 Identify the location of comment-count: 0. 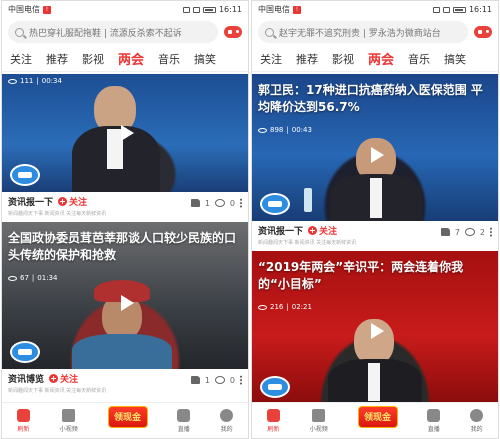
(232, 203).